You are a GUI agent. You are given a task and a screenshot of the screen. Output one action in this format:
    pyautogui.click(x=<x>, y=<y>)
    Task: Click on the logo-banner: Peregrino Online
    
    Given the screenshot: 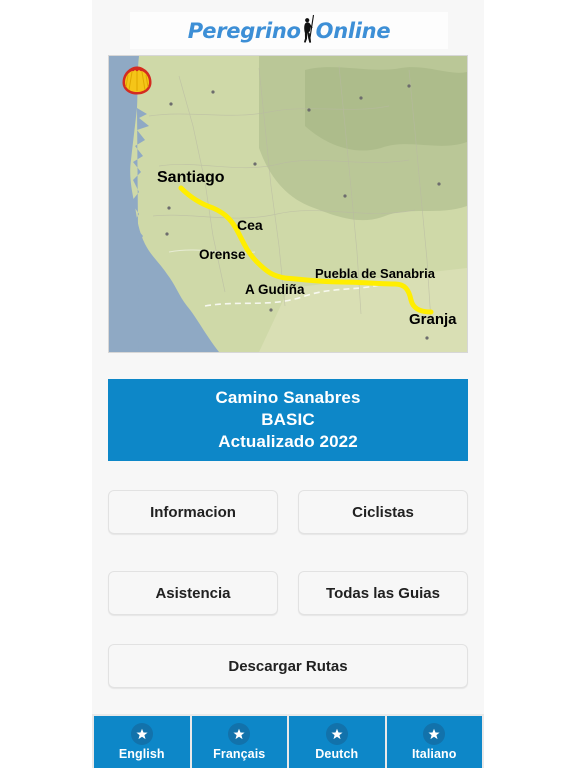 What is the action you would take?
    pyautogui.click(x=289, y=30)
    